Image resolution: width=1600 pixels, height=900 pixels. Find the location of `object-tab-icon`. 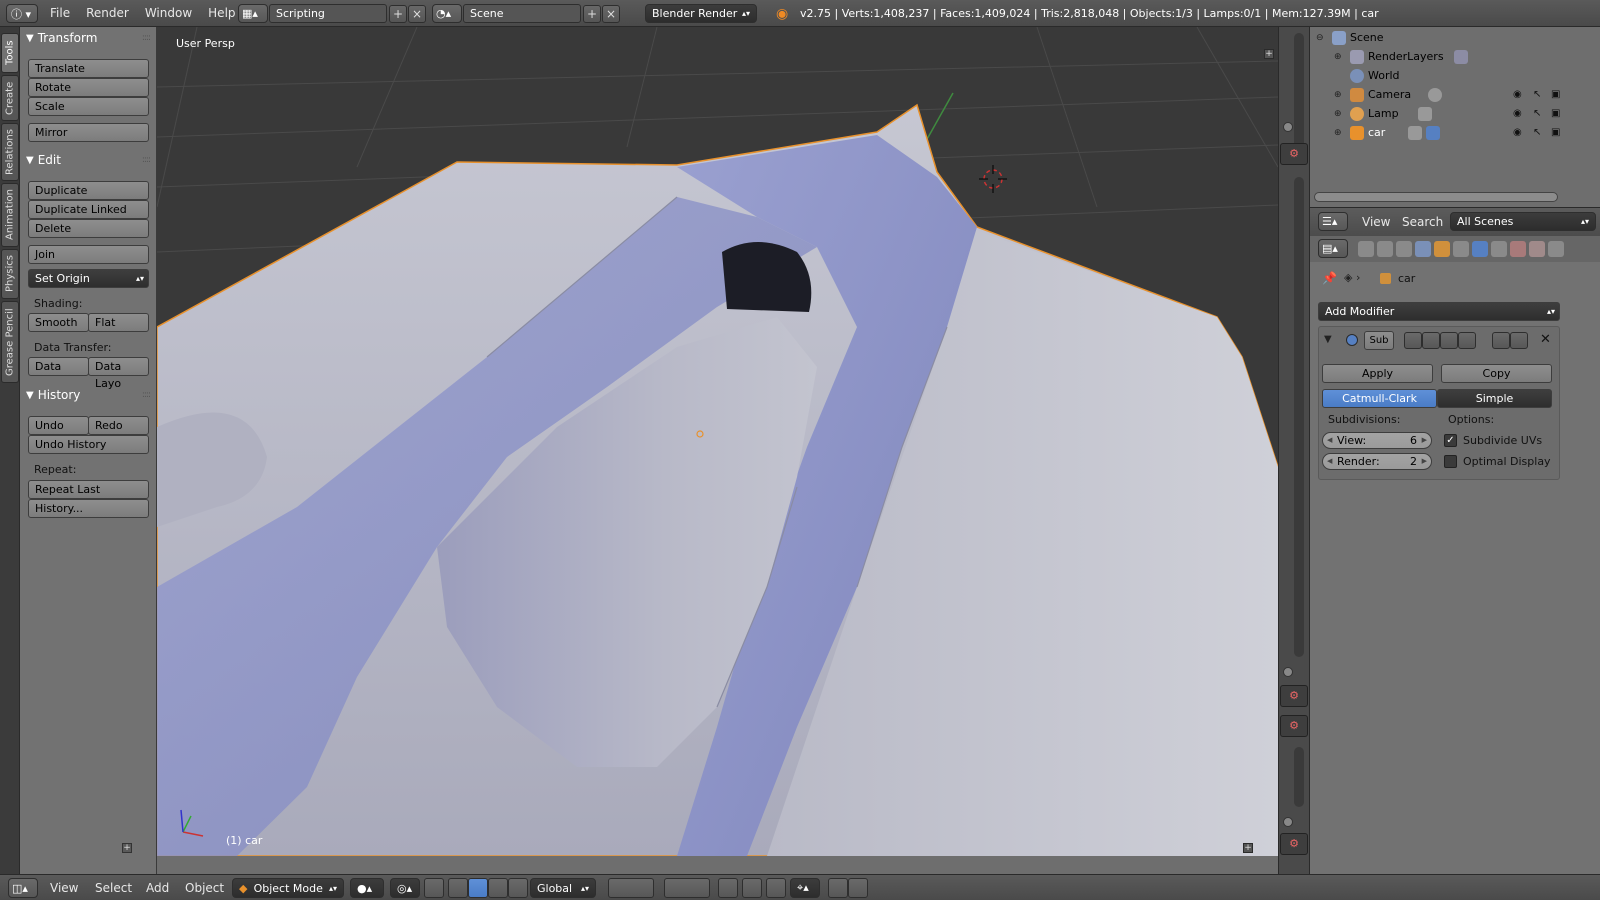

object-tab-icon is located at coordinates (1442, 249).